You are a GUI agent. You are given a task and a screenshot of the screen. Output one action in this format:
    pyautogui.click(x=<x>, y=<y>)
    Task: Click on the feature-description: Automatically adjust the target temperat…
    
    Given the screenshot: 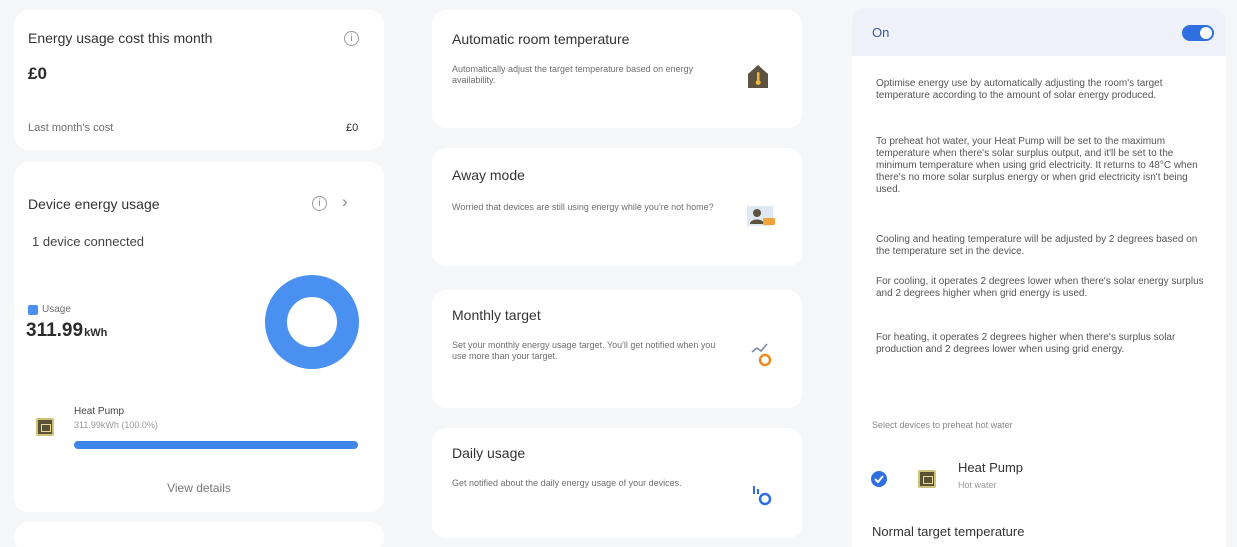 What is the action you would take?
    pyautogui.click(x=573, y=74)
    